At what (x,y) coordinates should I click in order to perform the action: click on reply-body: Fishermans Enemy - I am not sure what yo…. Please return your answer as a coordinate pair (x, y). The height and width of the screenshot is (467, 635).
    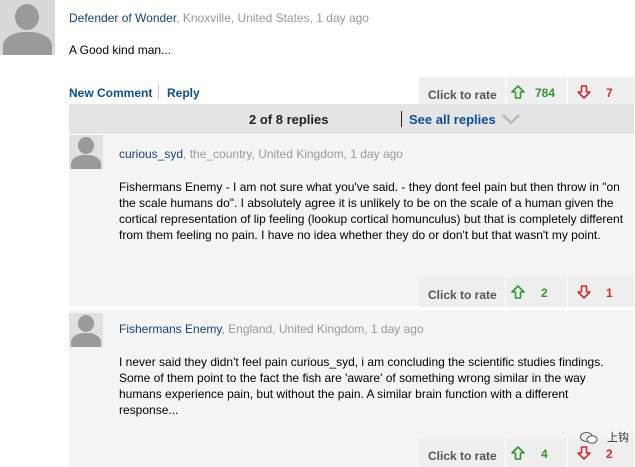
    Looking at the image, I should click on (371, 211).